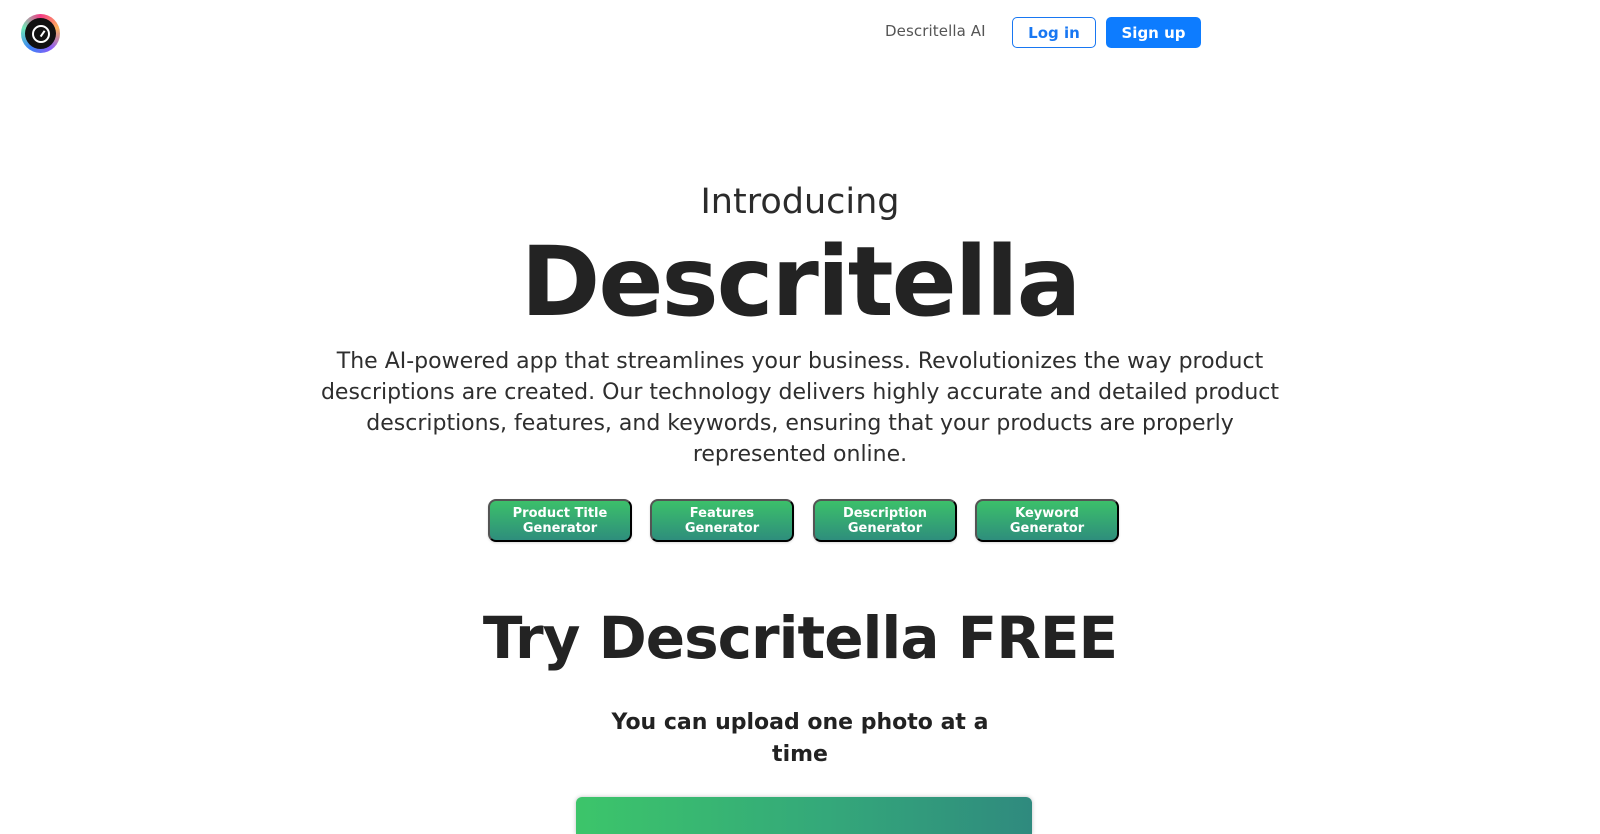 The width and height of the screenshot is (1600, 834). What do you see at coordinates (801, 282) in the screenshot?
I see `hero-title: Descritella` at bounding box center [801, 282].